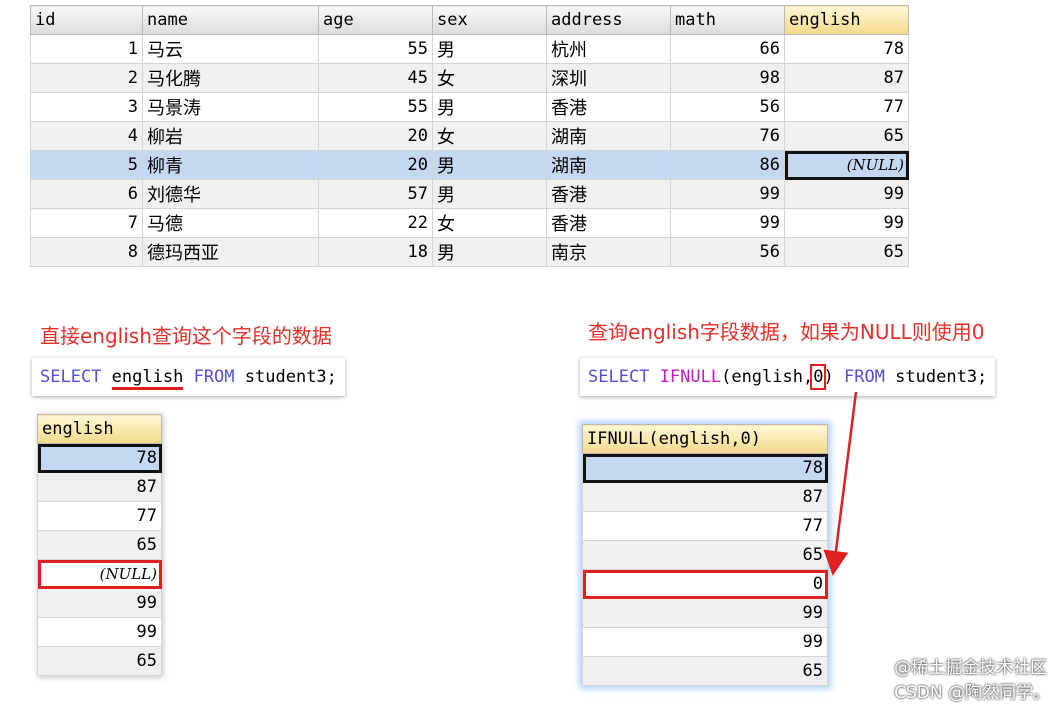 The height and width of the screenshot is (713, 1064). What do you see at coordinates (230, 49) in the screenshot?
I see `cell-name: 马云` at bounding box center [230, 49].